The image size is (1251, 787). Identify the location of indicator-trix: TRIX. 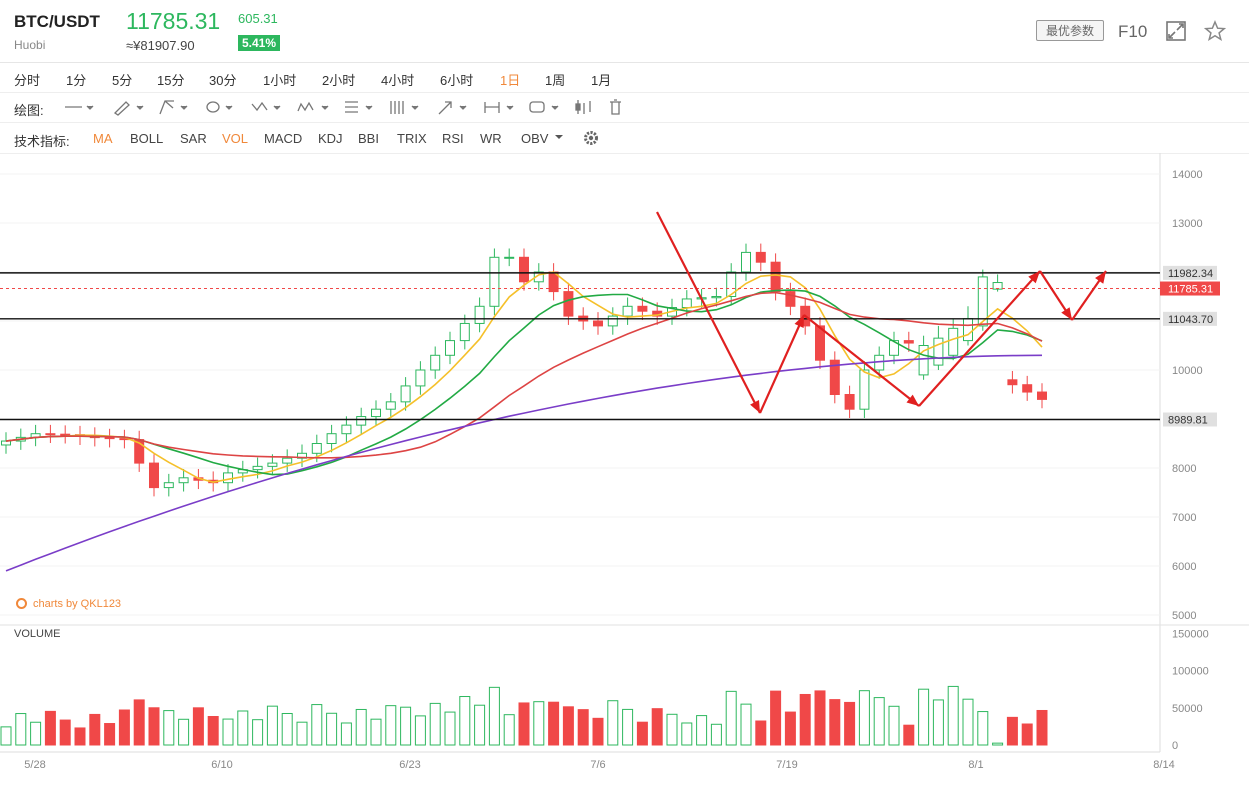
(412, 138).